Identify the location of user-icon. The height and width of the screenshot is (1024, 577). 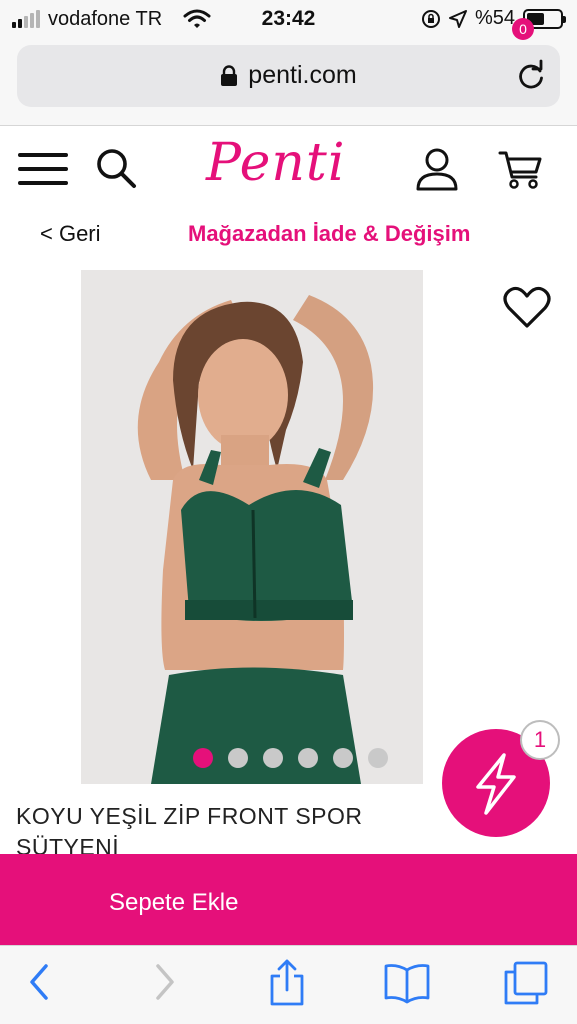
(437, 169).